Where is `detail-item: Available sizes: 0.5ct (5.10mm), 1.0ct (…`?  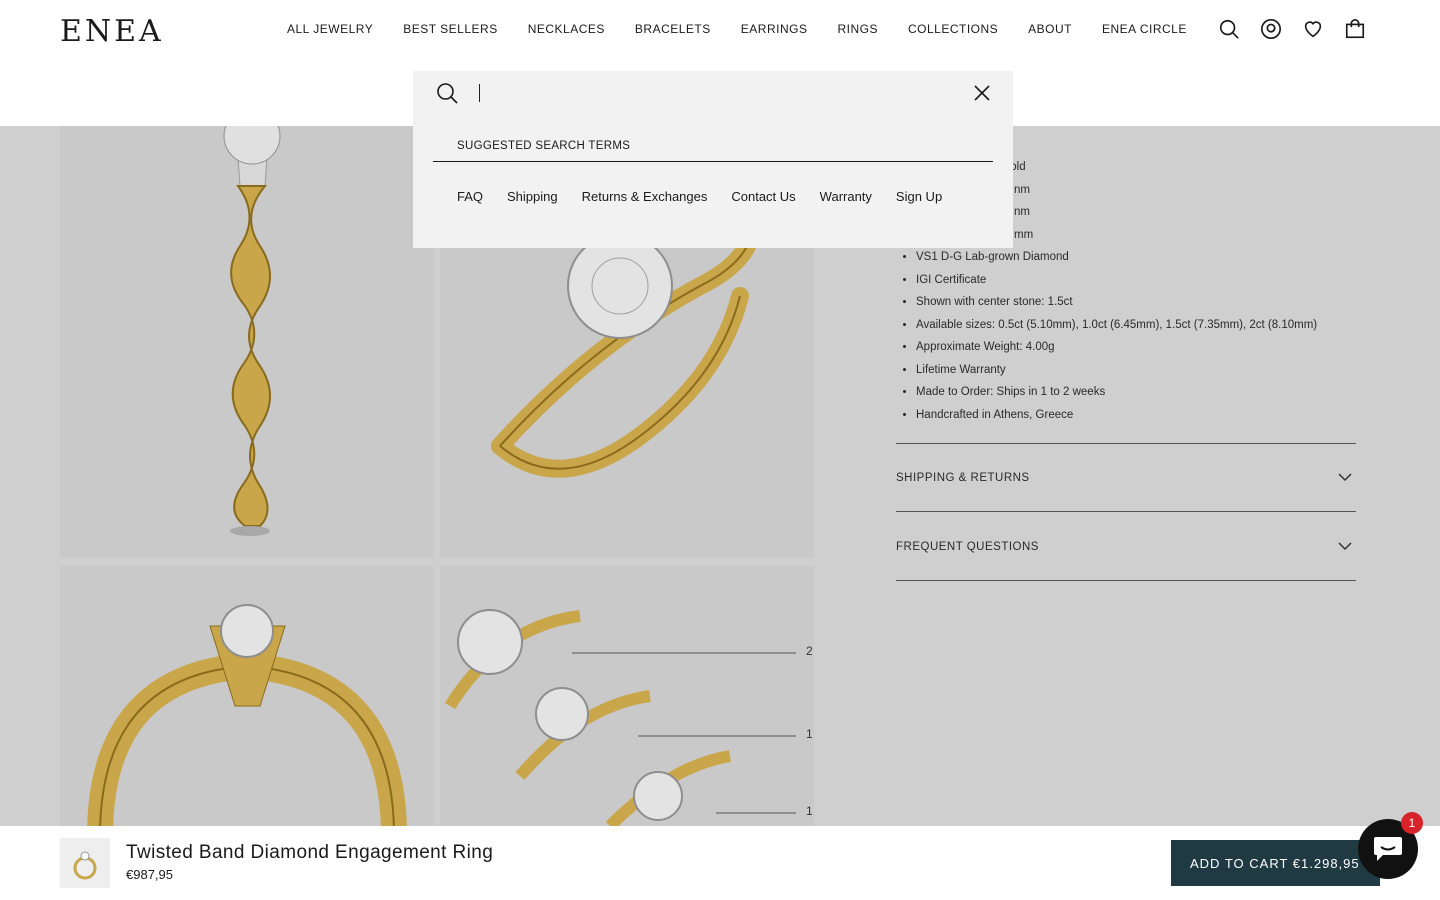 detail-item: Available sizes: 0.5ct (5.10mm), 1.0ct (… is located at coordinates (1136, 325).